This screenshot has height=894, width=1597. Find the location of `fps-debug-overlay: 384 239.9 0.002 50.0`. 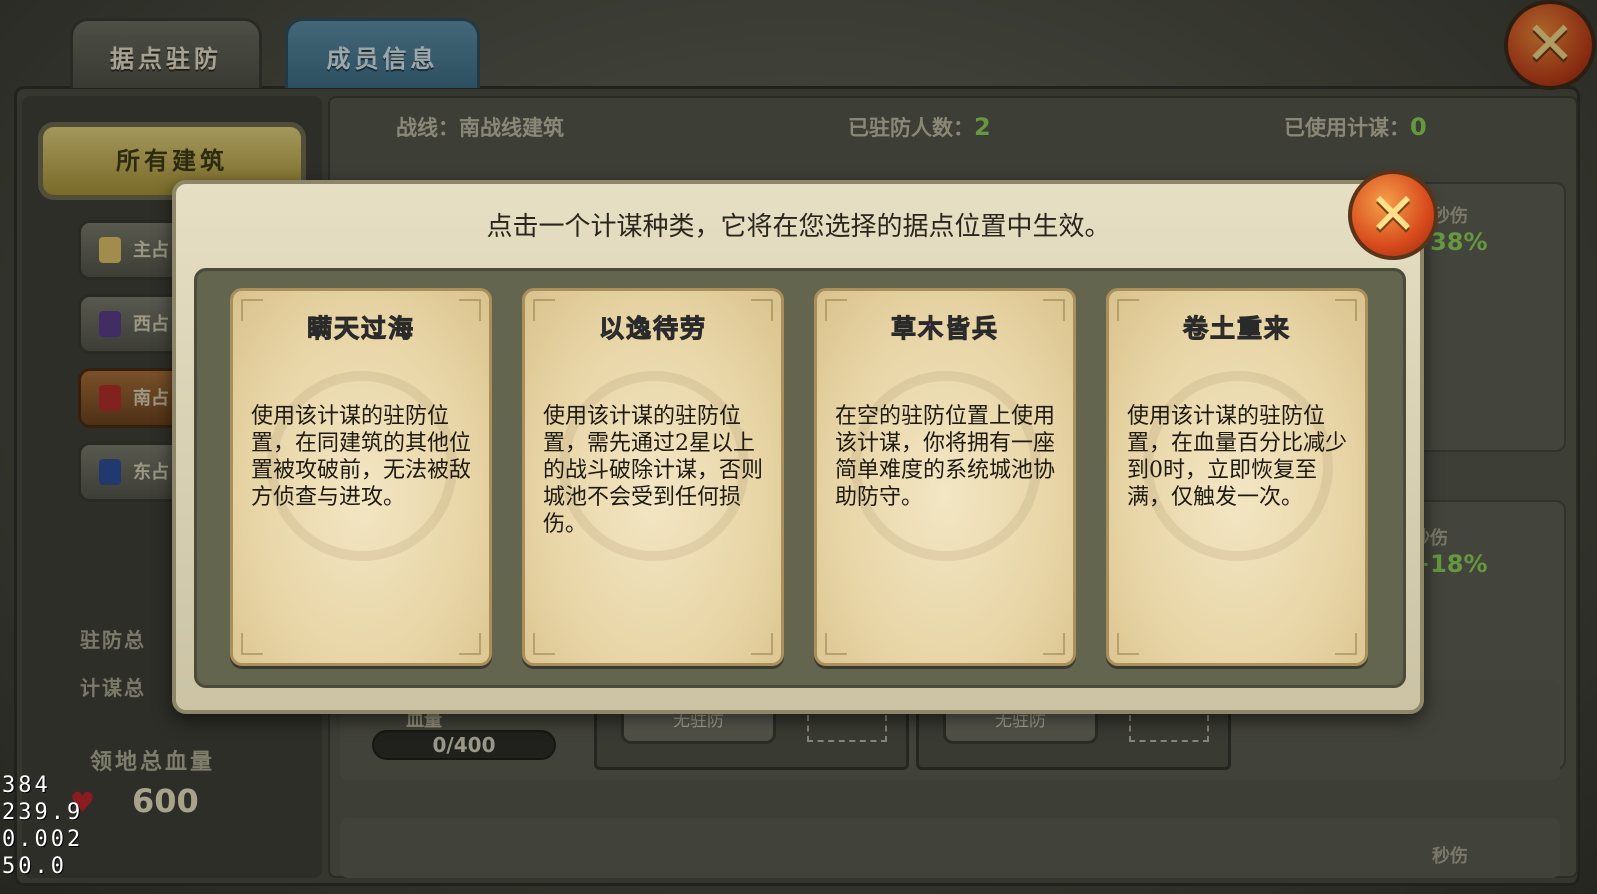

fps-debug-overlay: 384 239.9 0.002 50.0 is located at coordinates (42, 826).